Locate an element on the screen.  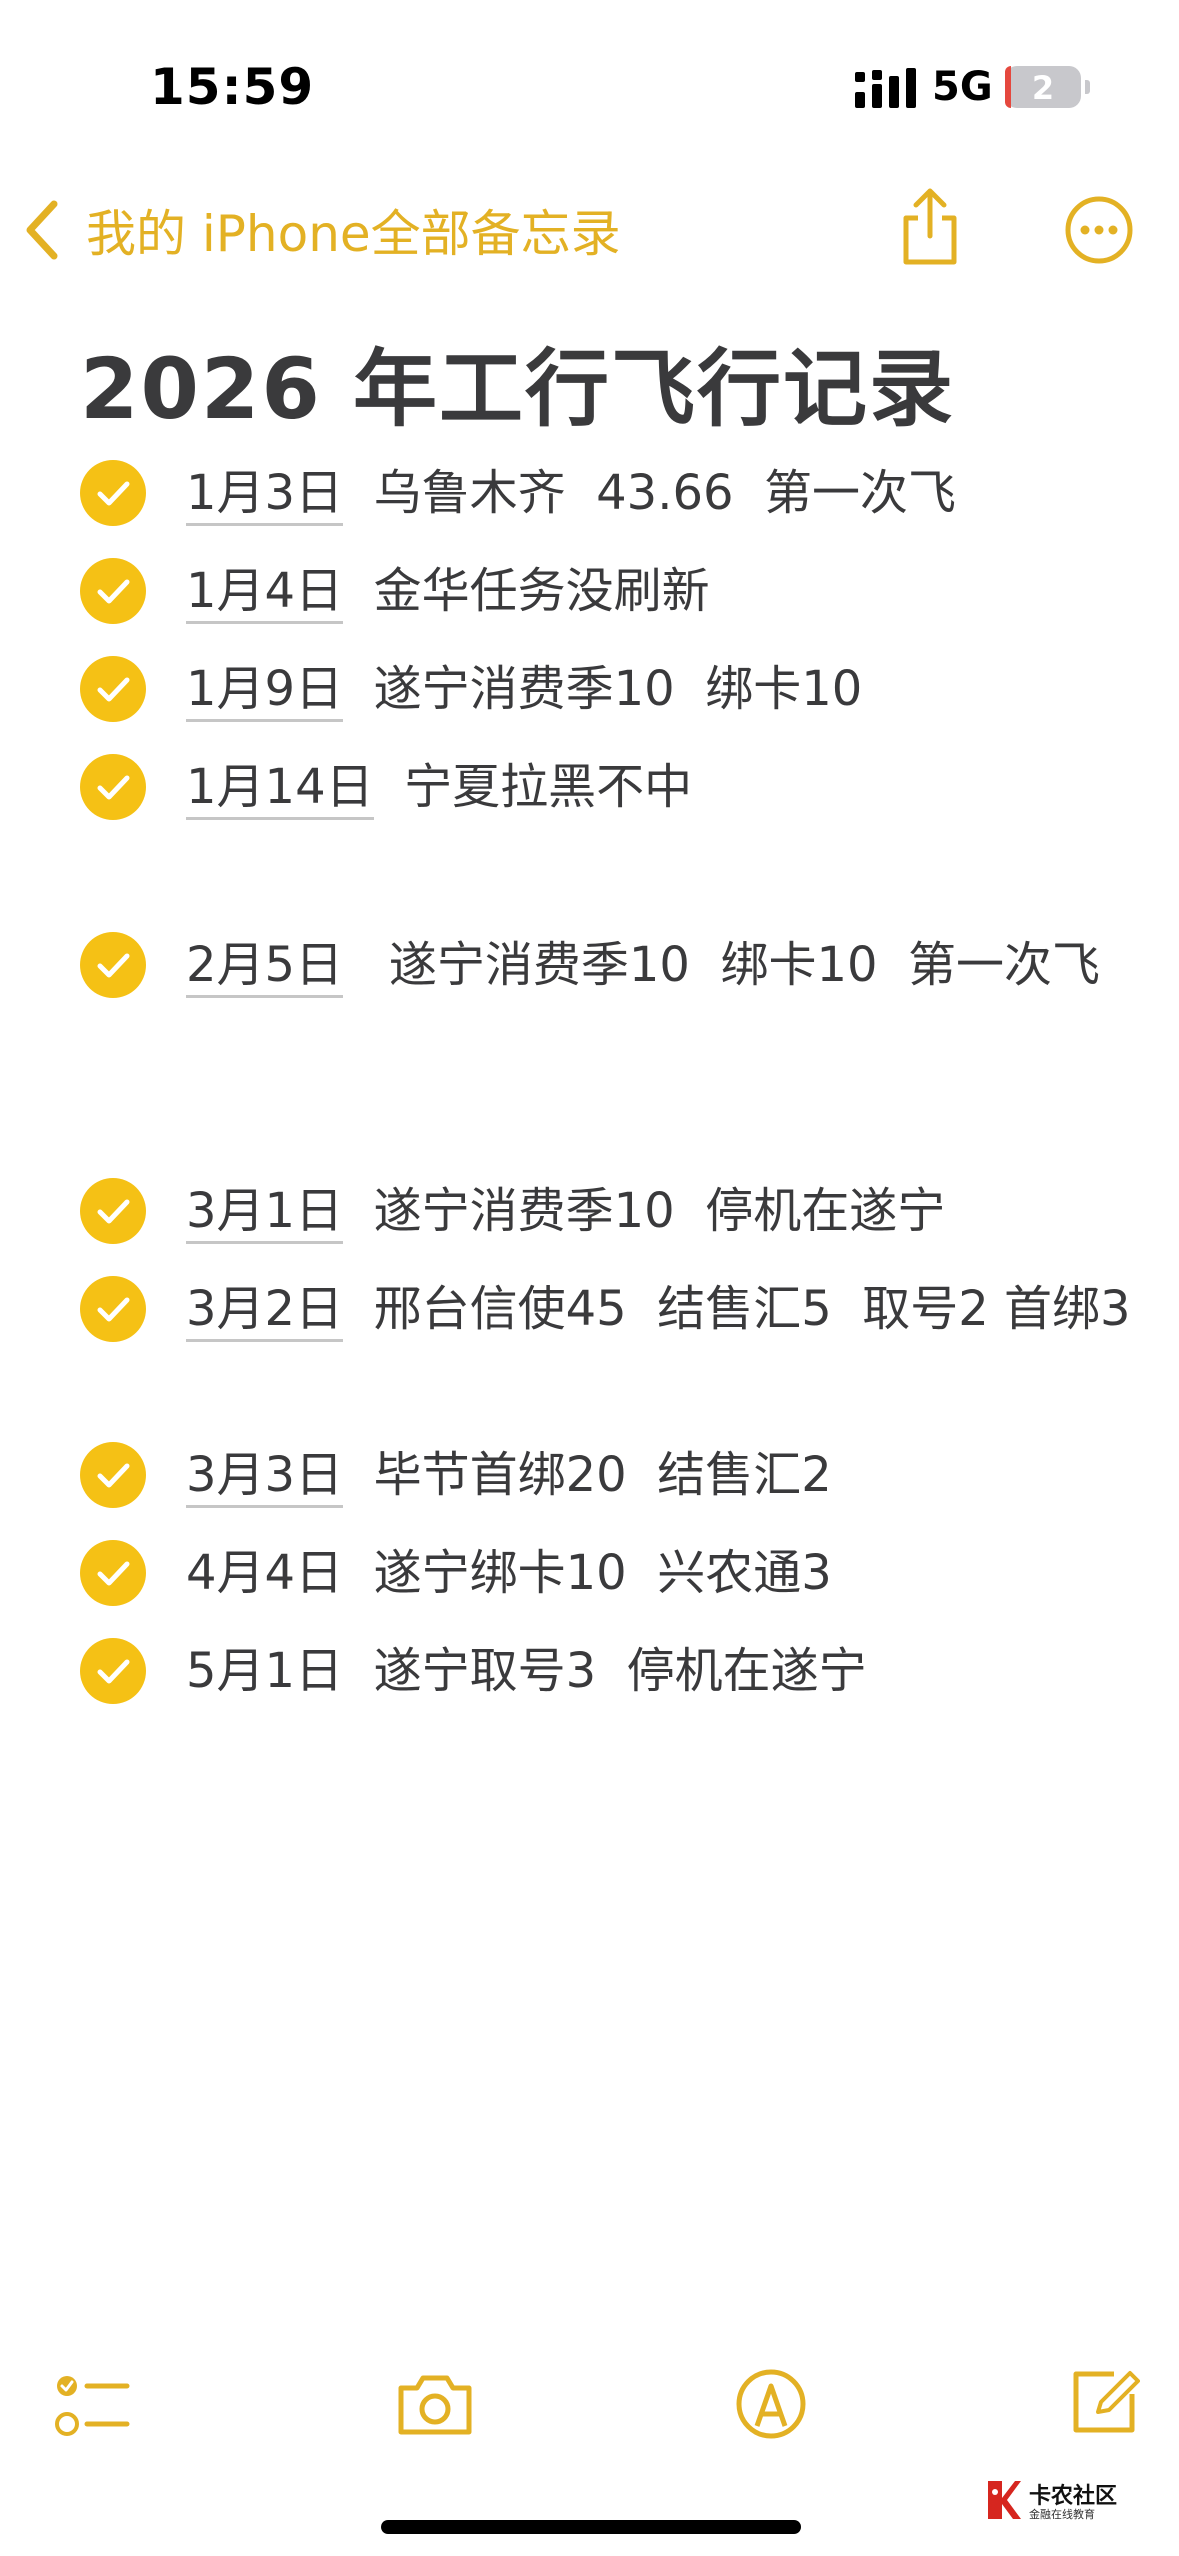
compose-note-icon is located at coordinates (1104, 2401).